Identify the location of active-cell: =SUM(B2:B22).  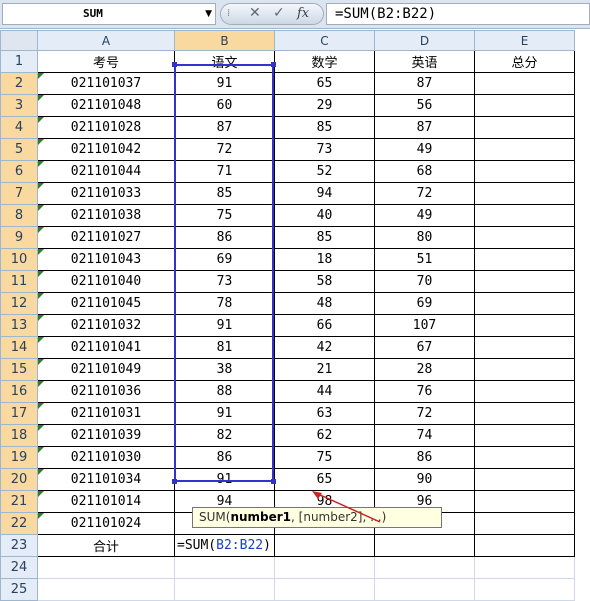
(224, 545).